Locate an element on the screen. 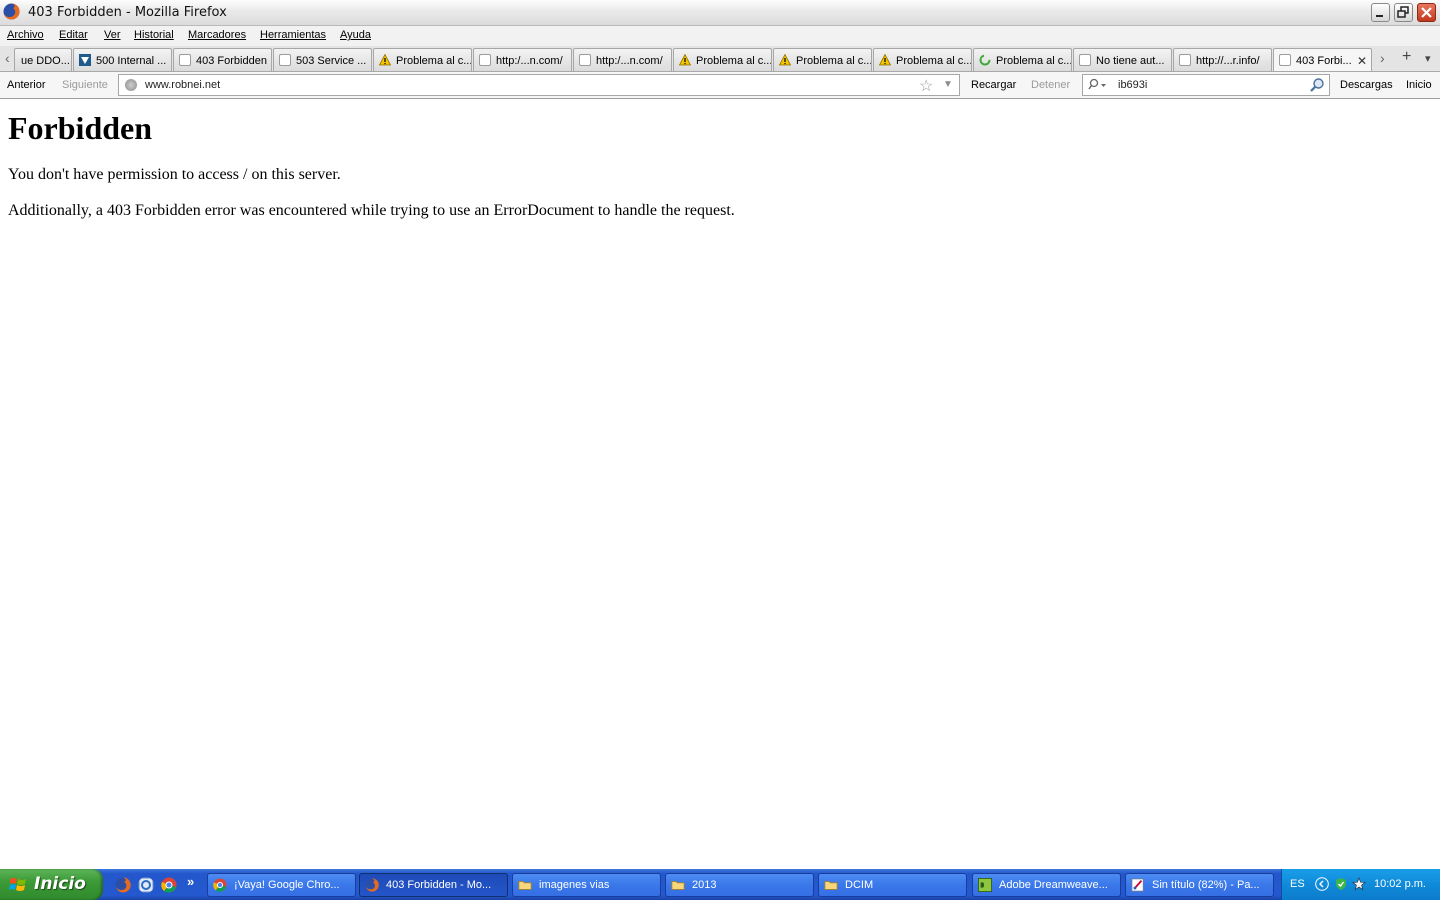 Image resolution: width=1440 pixels, height=900 pixels. tab-active: 403 Forbi... ✕ is located at coordinates (1322, 59).